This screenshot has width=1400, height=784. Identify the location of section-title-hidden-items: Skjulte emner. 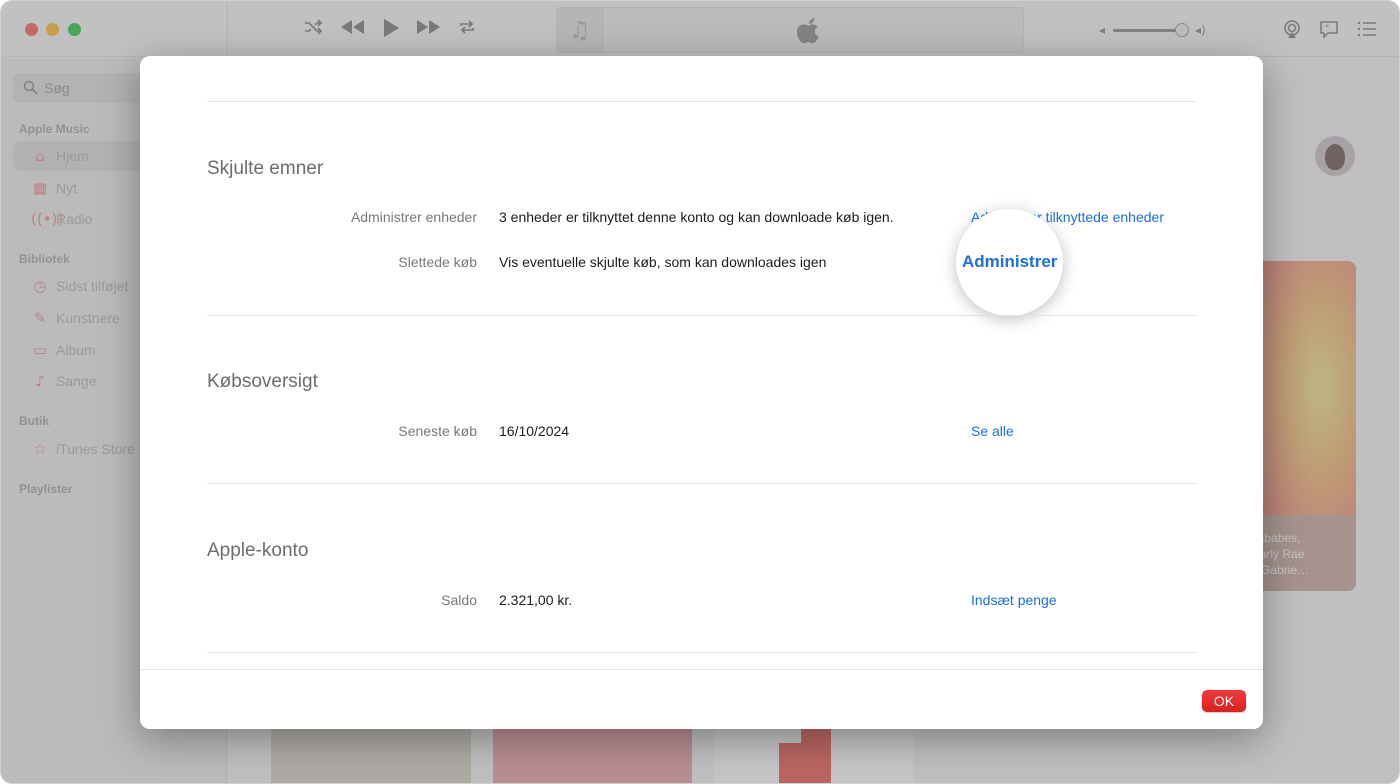
(265, 168).